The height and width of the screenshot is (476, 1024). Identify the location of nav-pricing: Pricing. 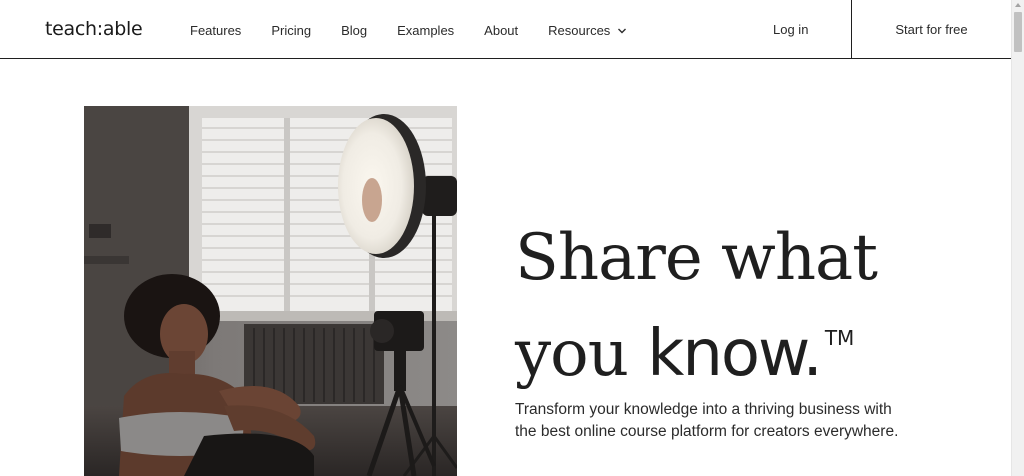
(291, 30).